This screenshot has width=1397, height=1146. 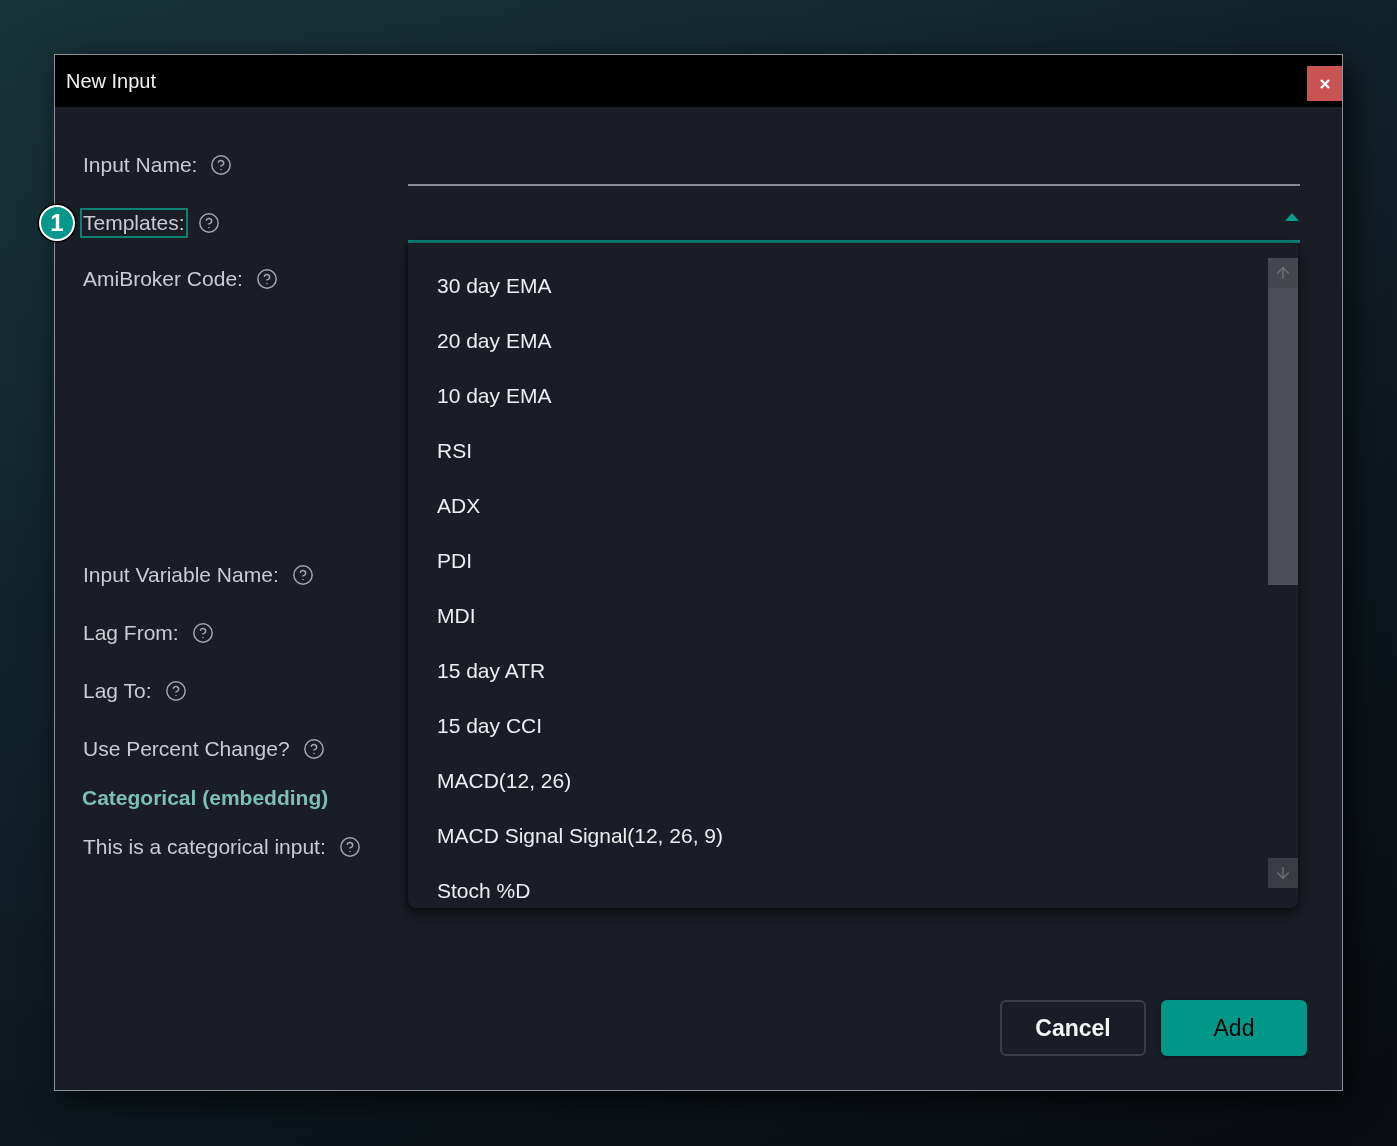 What do you see at coordinates (134, 223) in the screenshot?
I see `field-label: Templates:` at bounding box center [134, 223].